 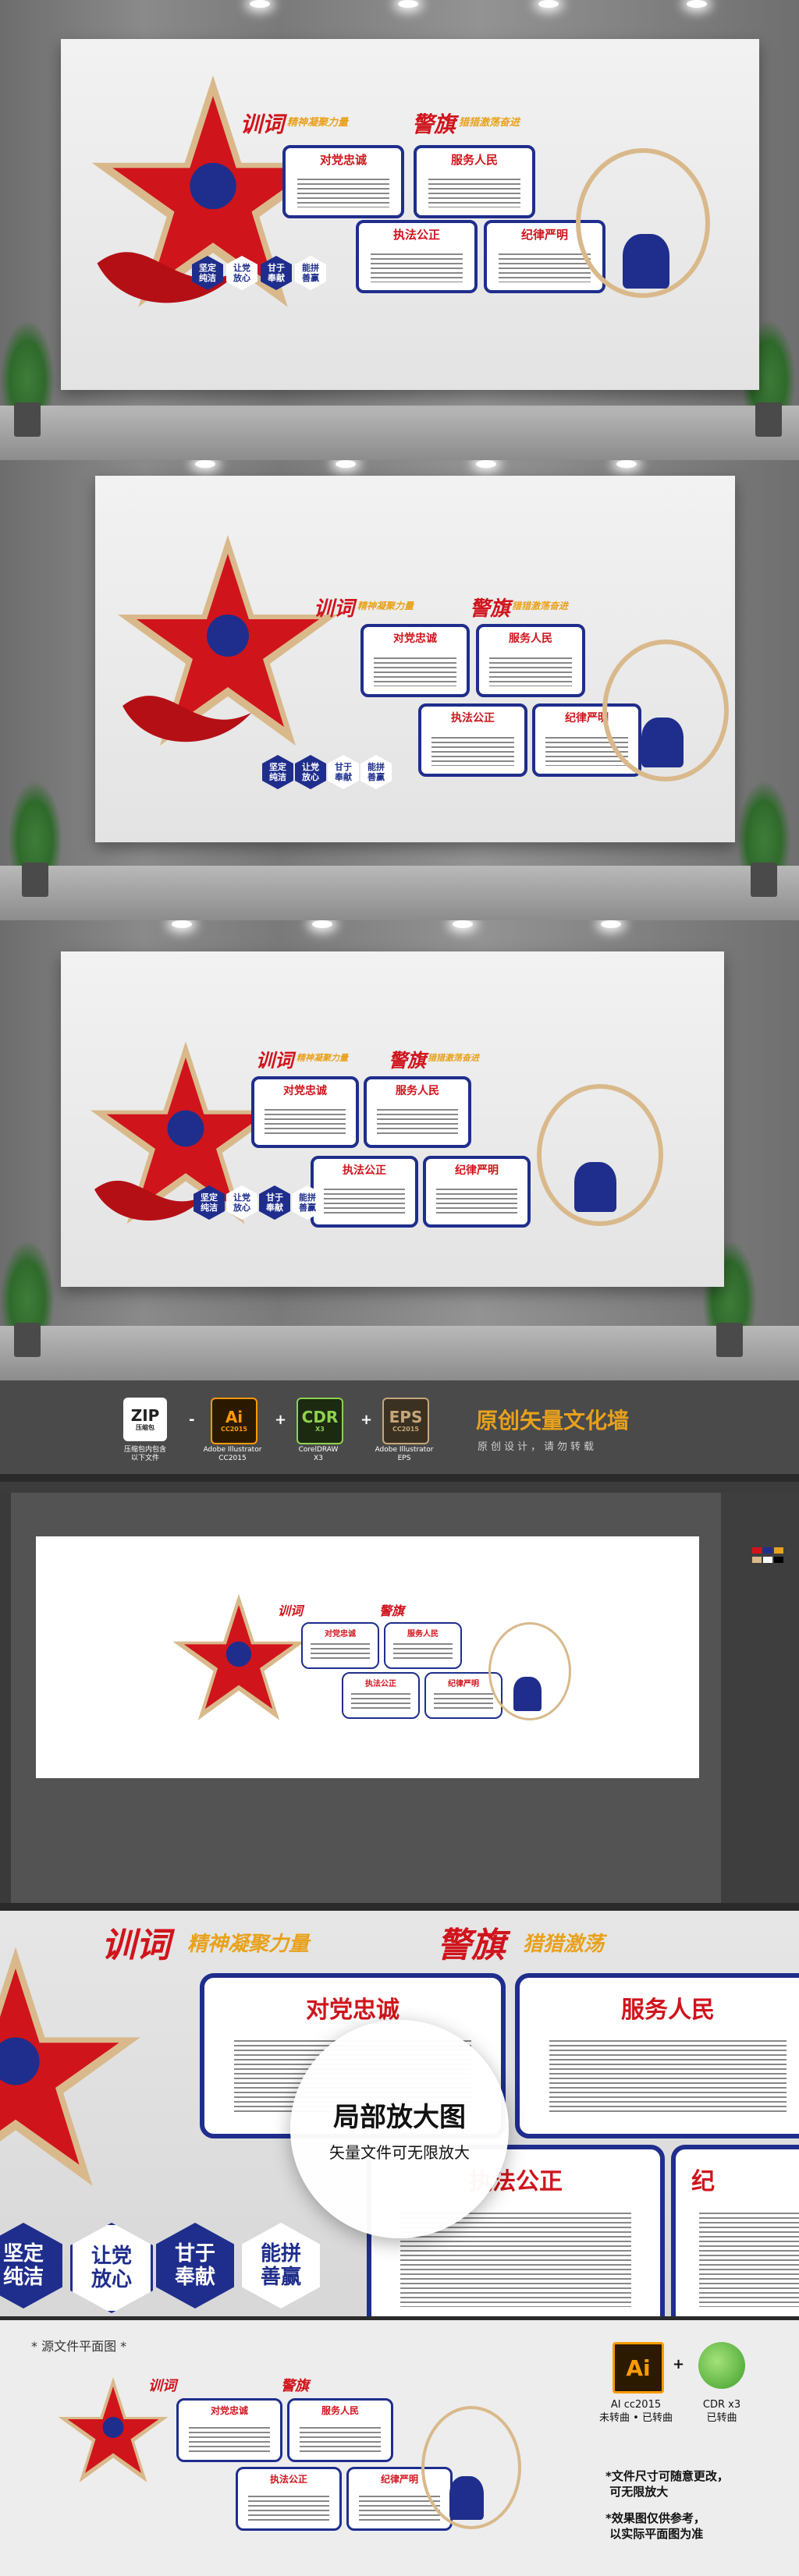 What do you see at coordinates (144, 1454) in the screenshot?
I see `zip-caption: 压缩包内包含 以下文件` at bounding box center [144, 1454].